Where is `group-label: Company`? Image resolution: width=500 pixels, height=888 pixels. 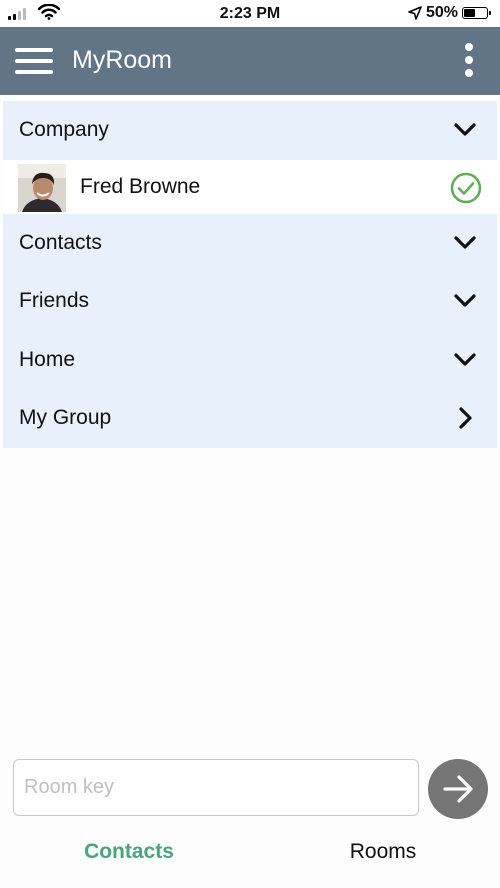 group-label: Company is located at coordinates (64, 130).